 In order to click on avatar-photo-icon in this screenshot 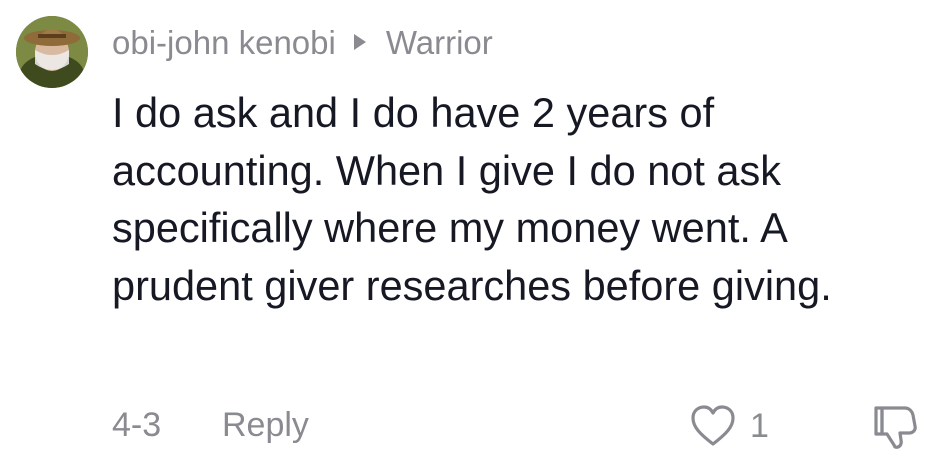, I will do `click(52, 52)`.